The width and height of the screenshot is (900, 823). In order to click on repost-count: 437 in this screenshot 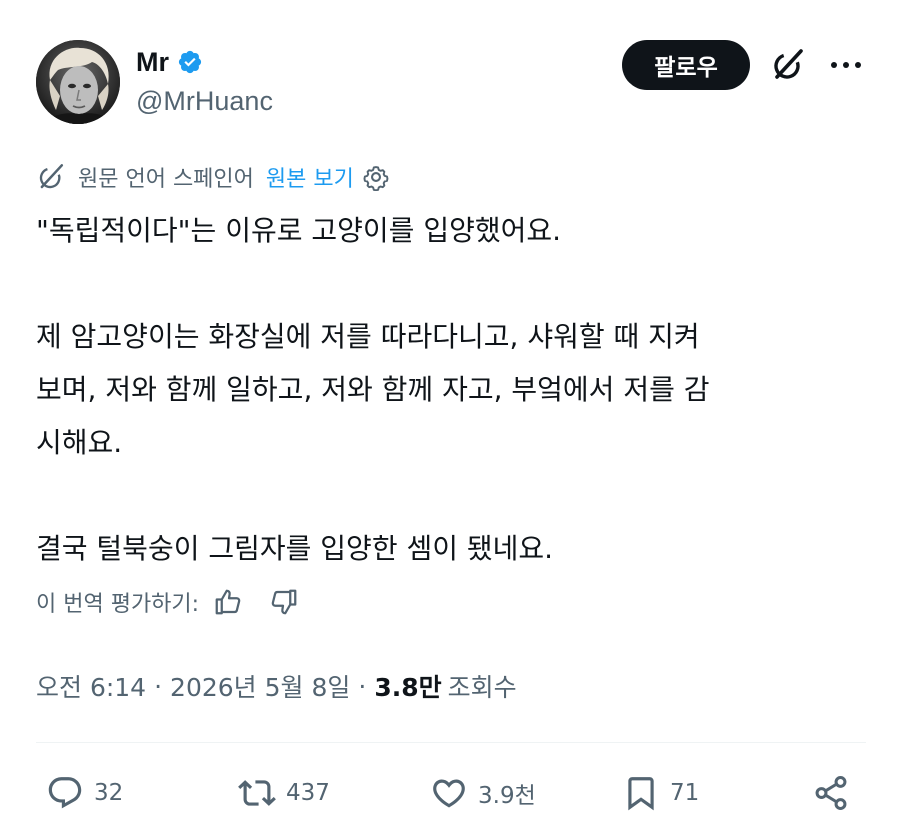, I will do `click(308, 793)`.